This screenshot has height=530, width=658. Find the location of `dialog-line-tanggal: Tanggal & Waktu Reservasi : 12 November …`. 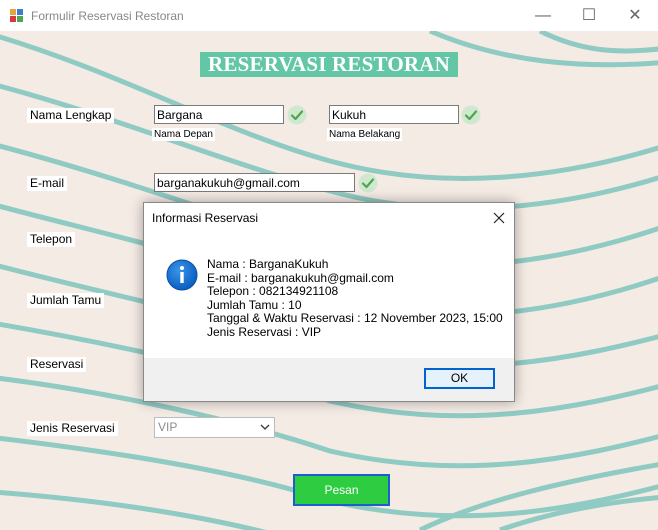

dialog-line-tanggal: Tanggal & Waktu Reservasi : 12 November … is located at coordinates (355, 318).